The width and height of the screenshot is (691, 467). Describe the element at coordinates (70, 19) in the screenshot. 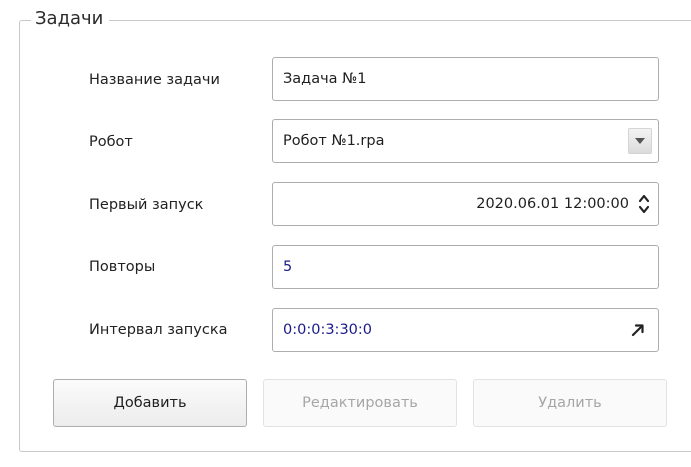

I see `group-title: Задачи` at that location.